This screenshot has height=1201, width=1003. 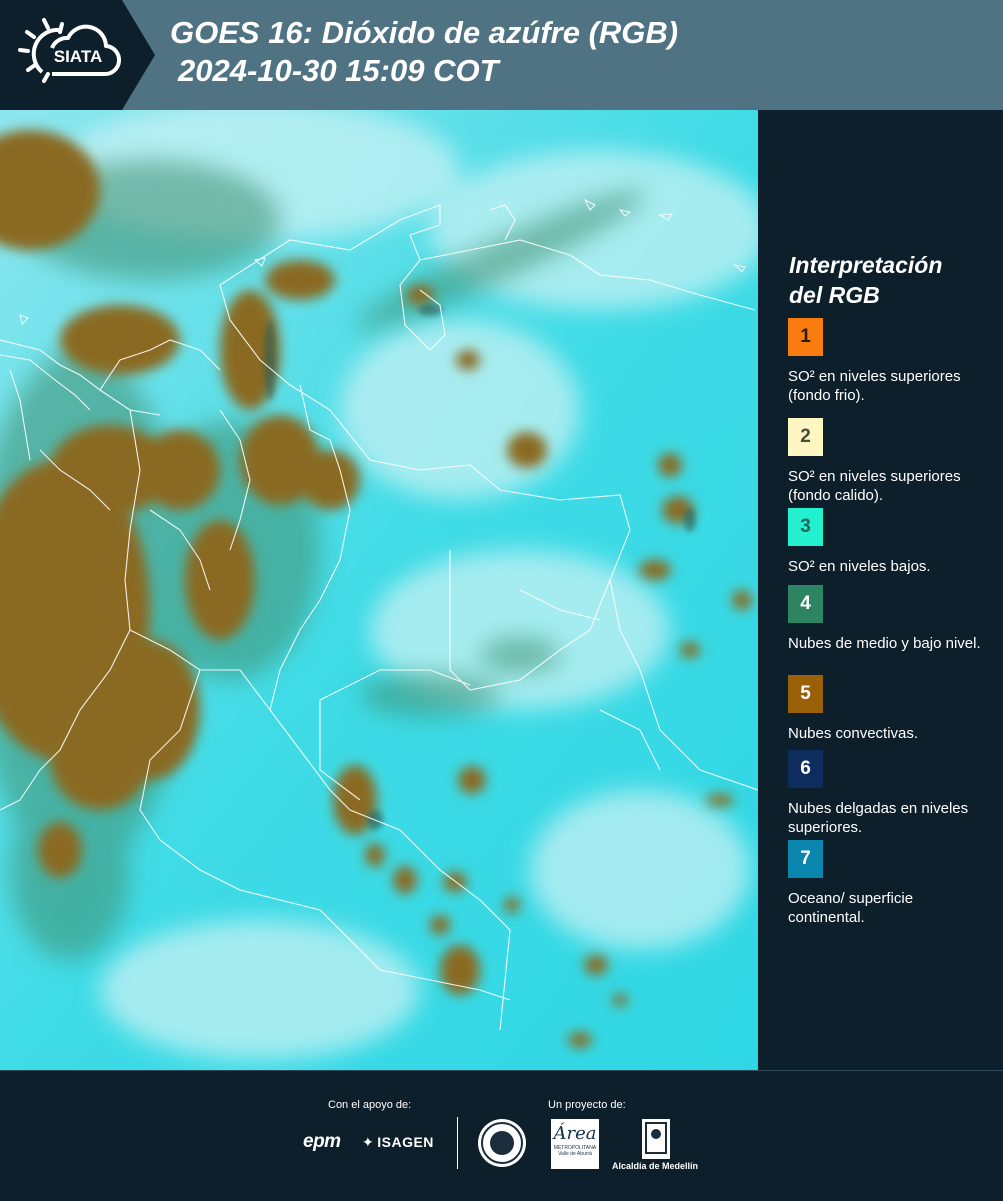 I want to click on area-logo-text: Área, so click(x=575, y=1133).